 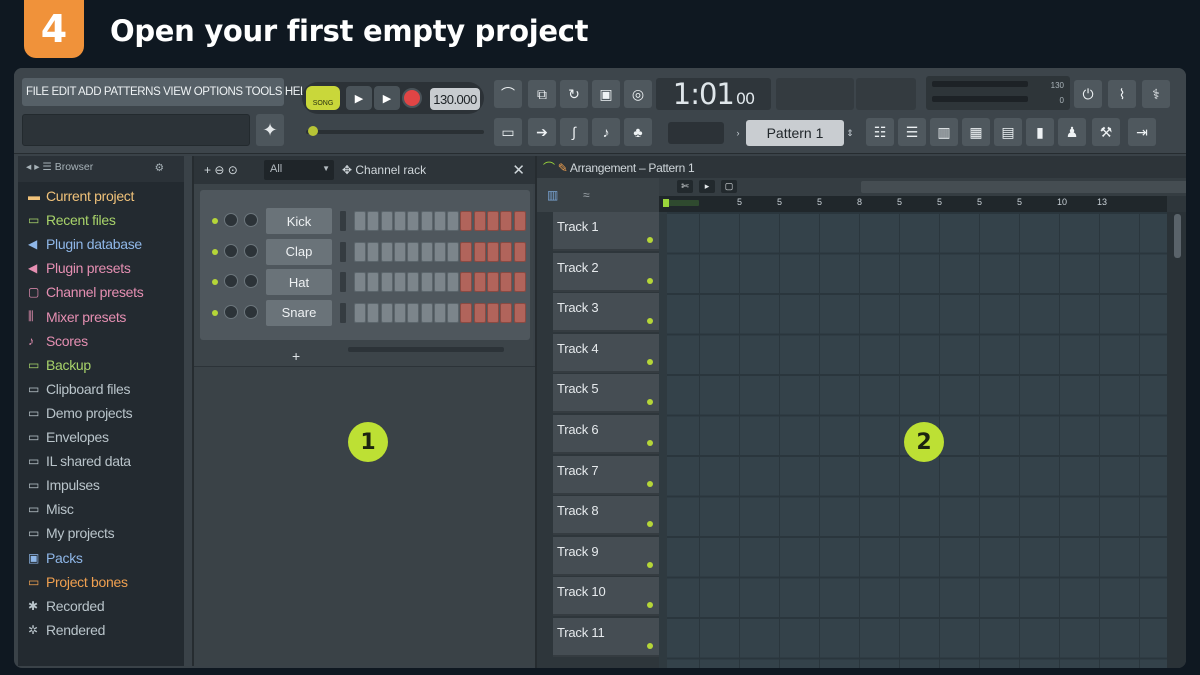 What do you see at coordinates (542, 132) in the screenshot?
I see `typing-keyboard-icon: ➔` at bounding box center [542, 132].